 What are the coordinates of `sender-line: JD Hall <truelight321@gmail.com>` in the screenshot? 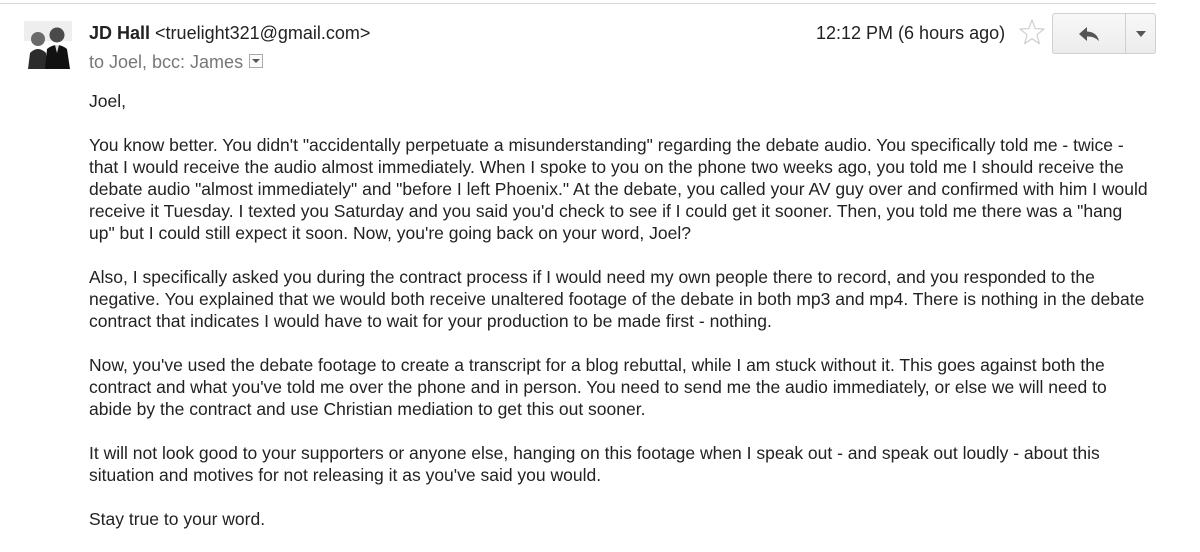 It's located at (229, 33).